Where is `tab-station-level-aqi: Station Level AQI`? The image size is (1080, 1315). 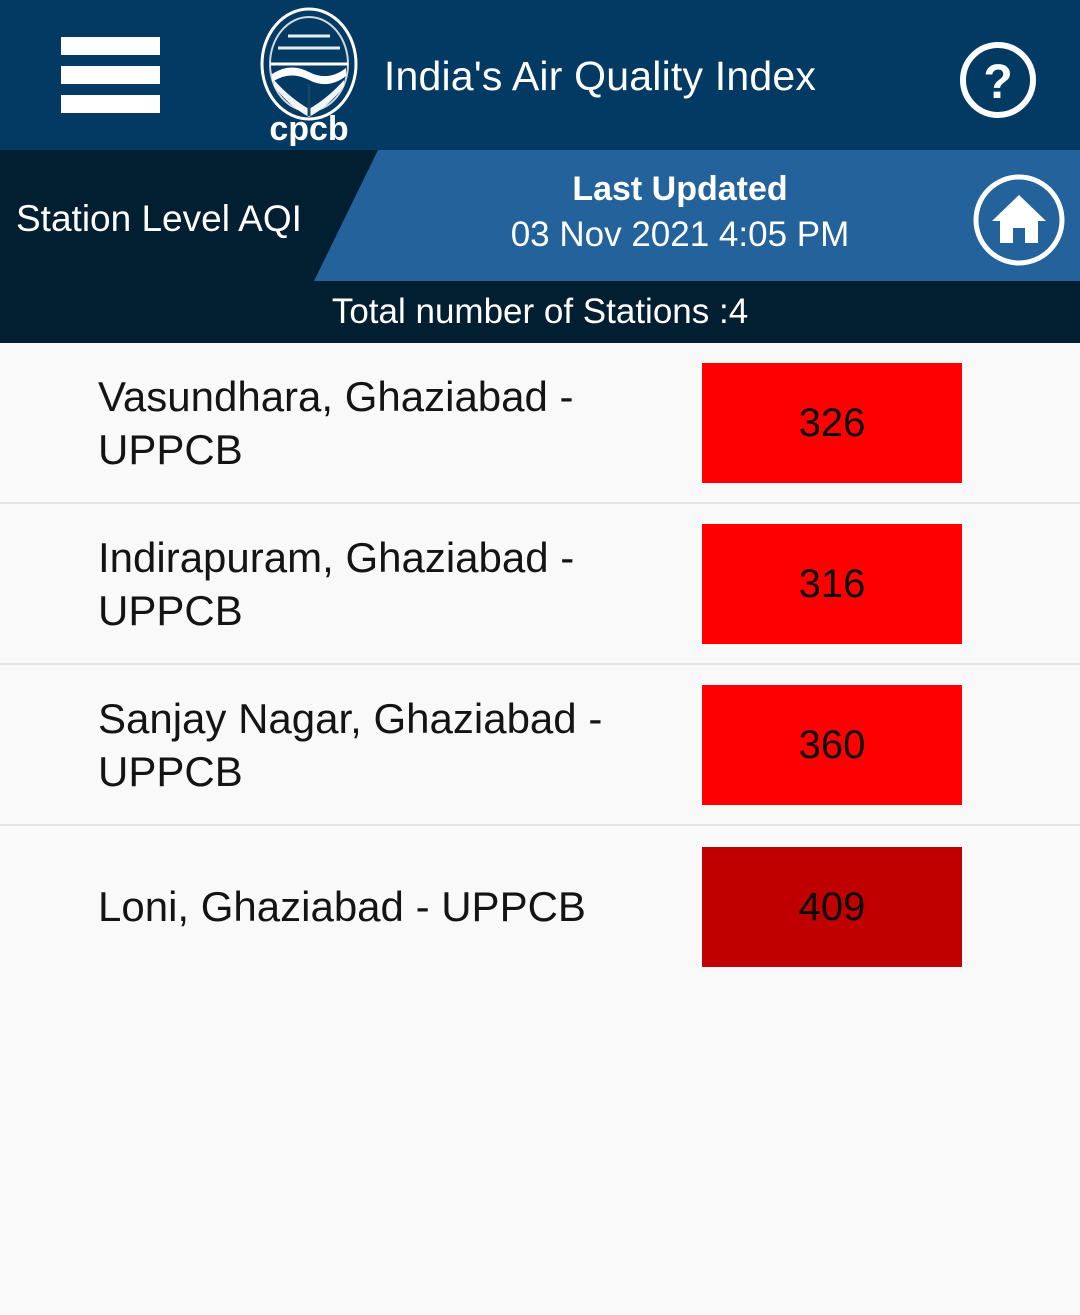 tab-station-level-aqi: Station Level AQI is located at coordinates (159, 219).